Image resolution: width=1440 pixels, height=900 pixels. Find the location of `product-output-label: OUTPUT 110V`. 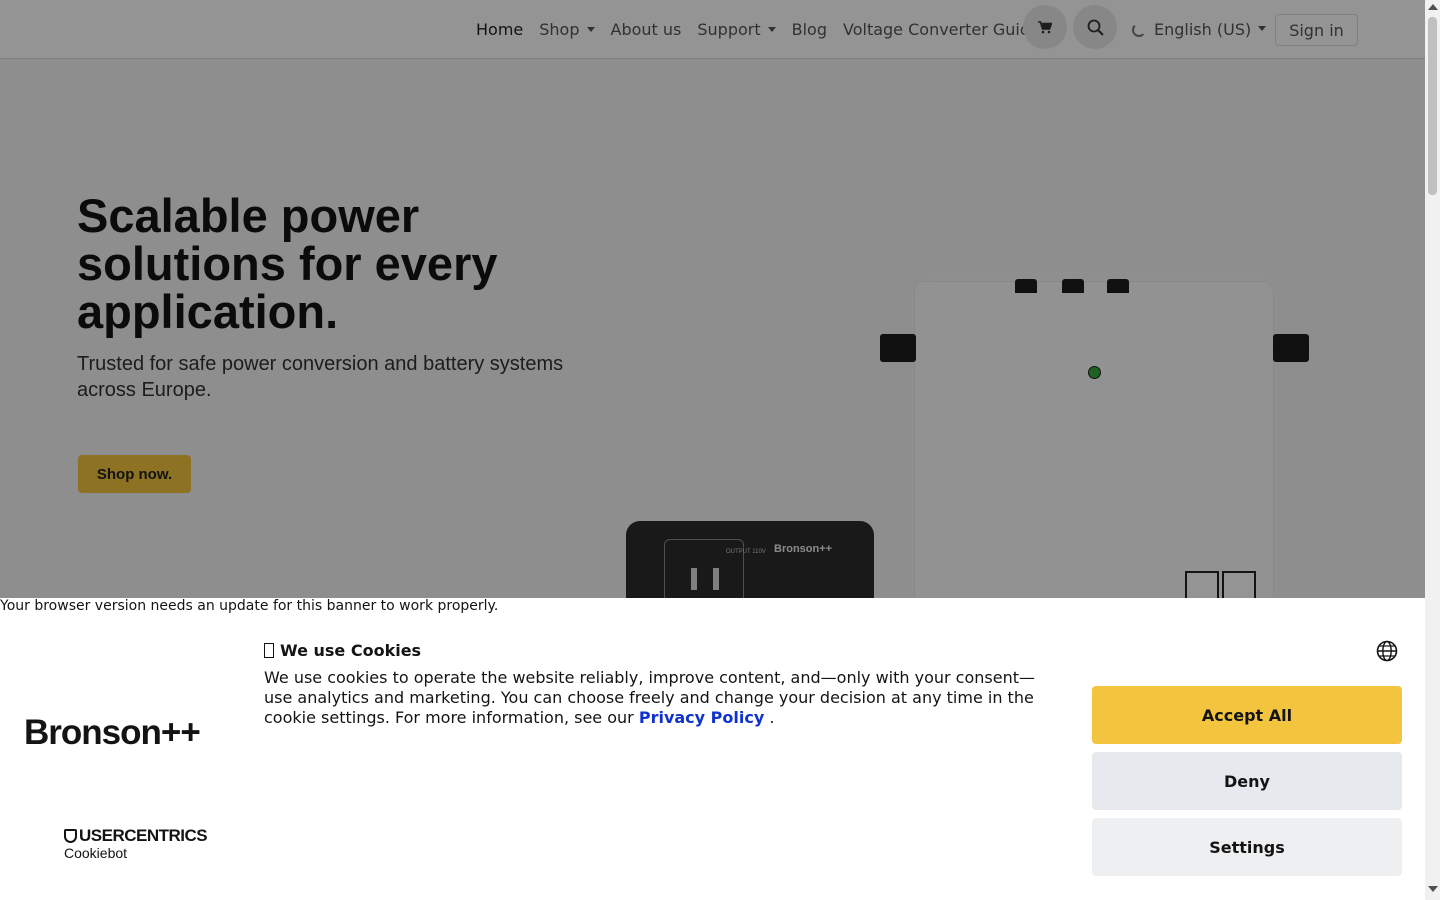

product-output-label: OUTPUT 110V is located at coordinates (746, 552).